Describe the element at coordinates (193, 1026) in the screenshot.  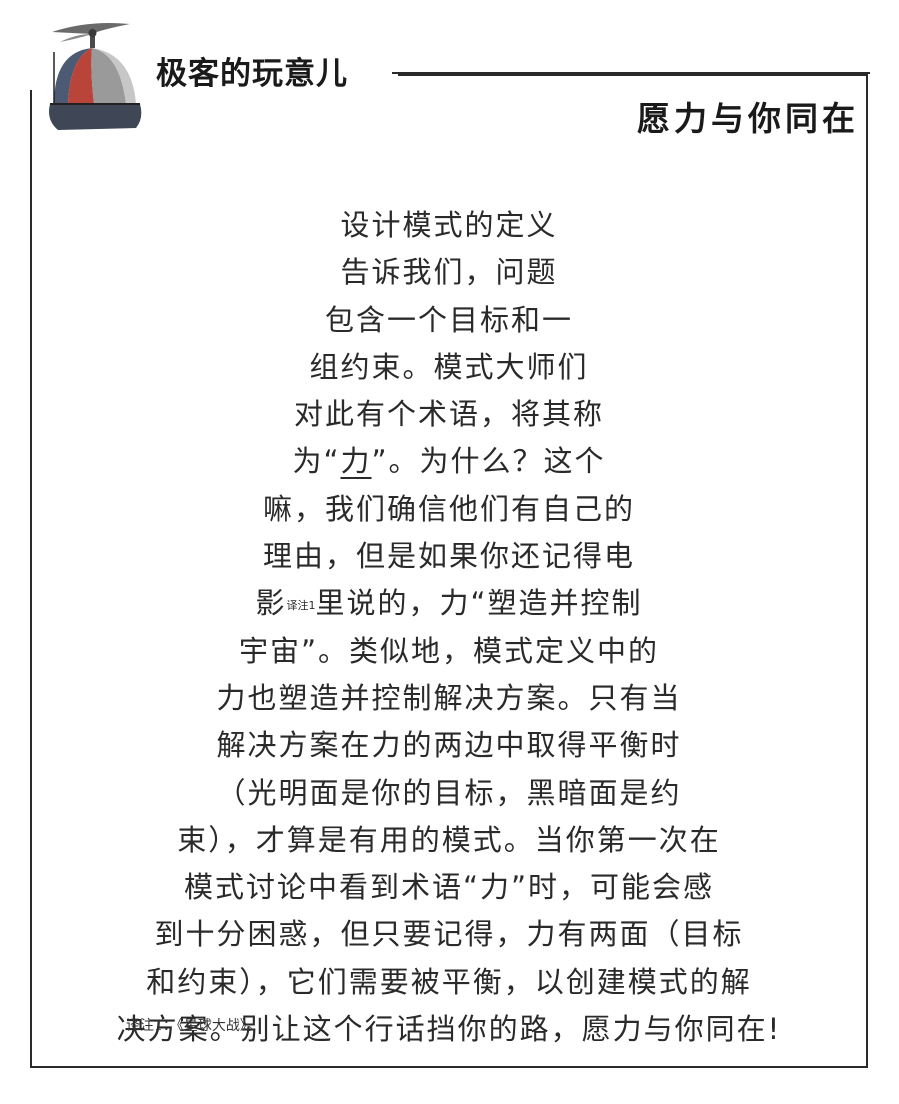
I see `footnote: 译注1：《星球大战》。` at that location.